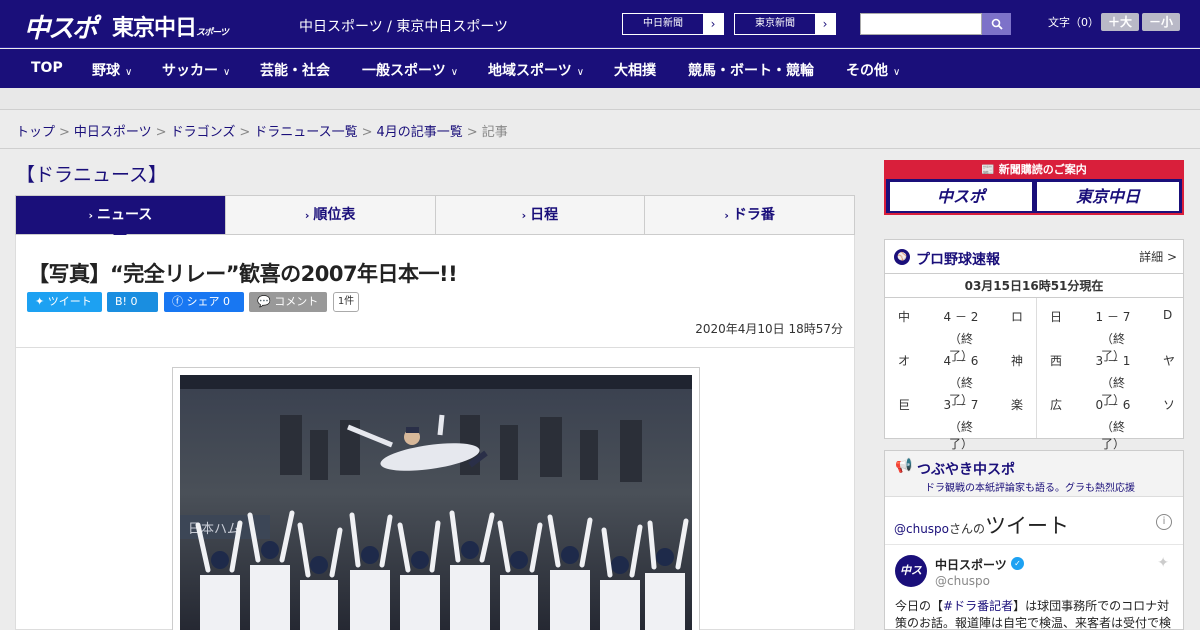 Image resolution: width=1200 pixels, height=630 pixels. I want to click on tokyo-logo-text: 東京中日, so click(154, 28).